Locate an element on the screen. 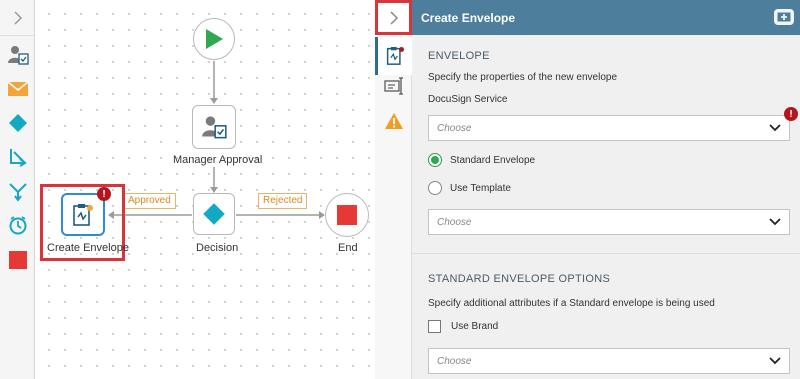  use-brand-checkbox: Use Brand is located at coordinates (463, 326).